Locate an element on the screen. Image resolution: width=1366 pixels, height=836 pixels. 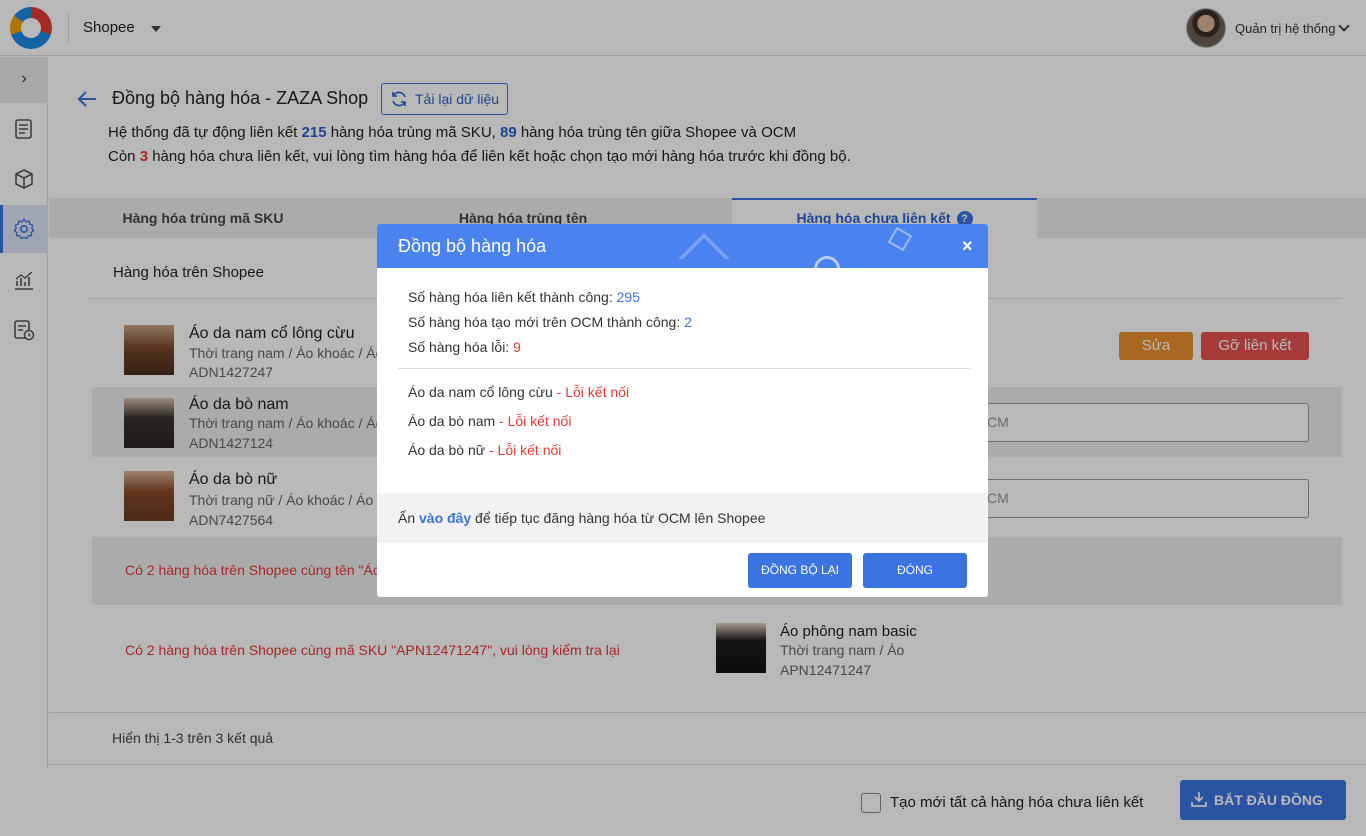
error-list-item: Áo da nam cổ lông cừu - Lỗi kết nối is located at coordinates (519, 392).